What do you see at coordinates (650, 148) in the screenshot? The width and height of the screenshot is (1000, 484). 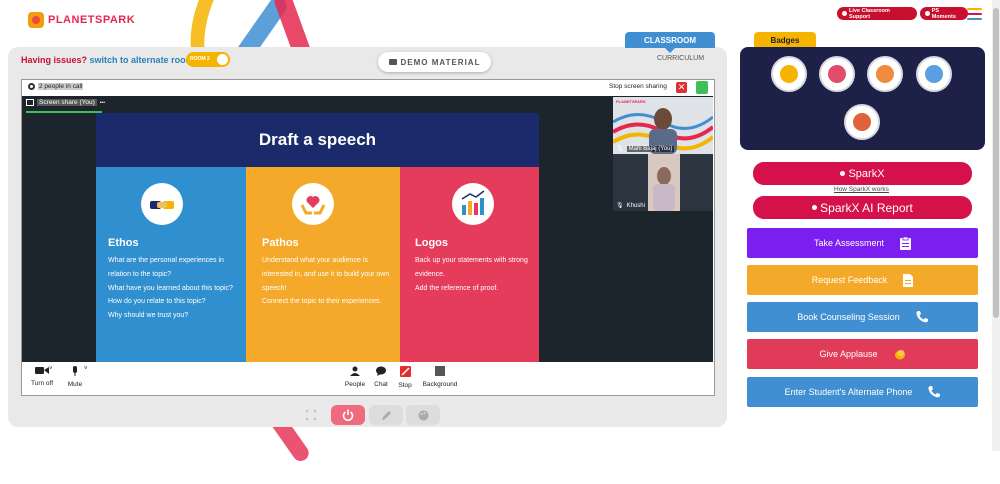 I see `participant-name-label: Mahi Bajaj (You)` at bounding box center [650, 148].